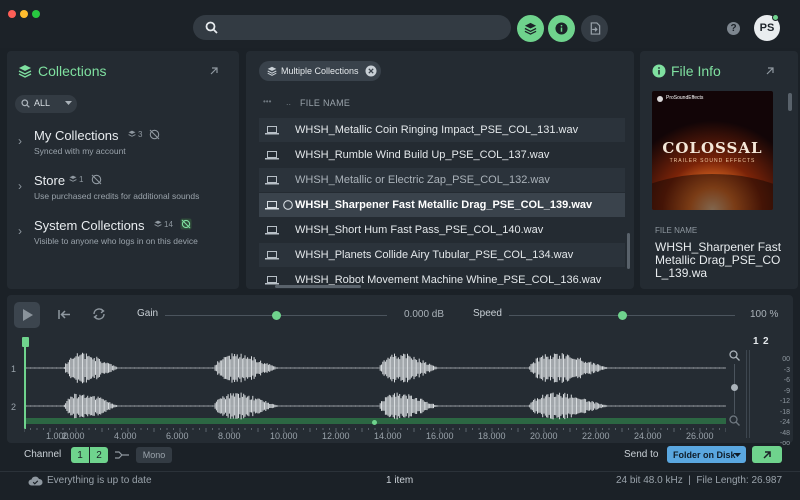 This screenshot has width=800, height=500. What do you see at coordinates (424, 314) in the screenshot?
I see `gain-value: 0.000 dB` at bounding box center [424, 314].